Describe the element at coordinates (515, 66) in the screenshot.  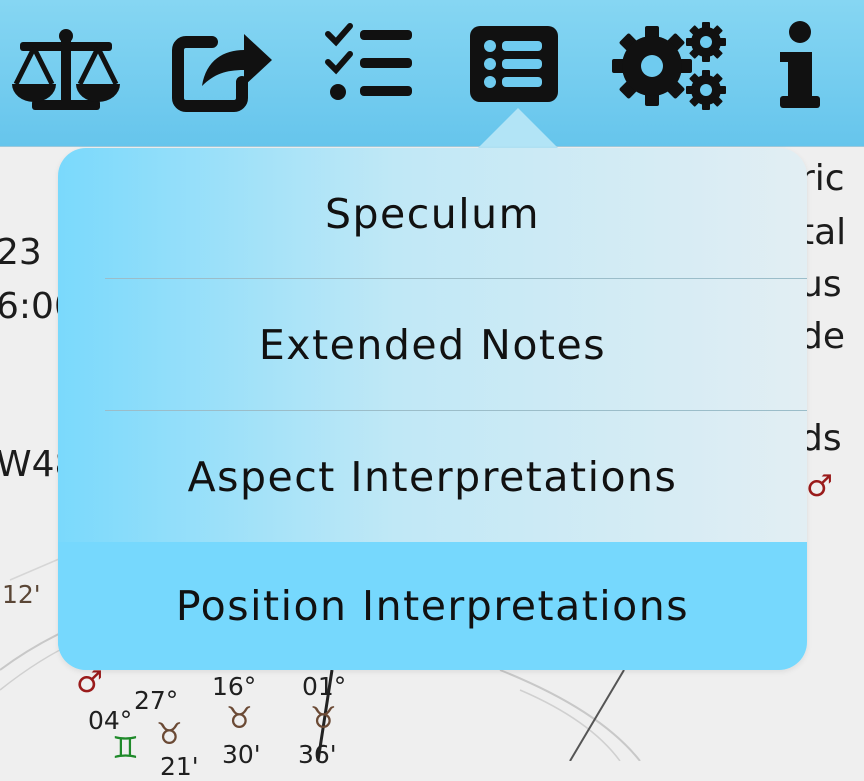
I see `list-icon` at that location.